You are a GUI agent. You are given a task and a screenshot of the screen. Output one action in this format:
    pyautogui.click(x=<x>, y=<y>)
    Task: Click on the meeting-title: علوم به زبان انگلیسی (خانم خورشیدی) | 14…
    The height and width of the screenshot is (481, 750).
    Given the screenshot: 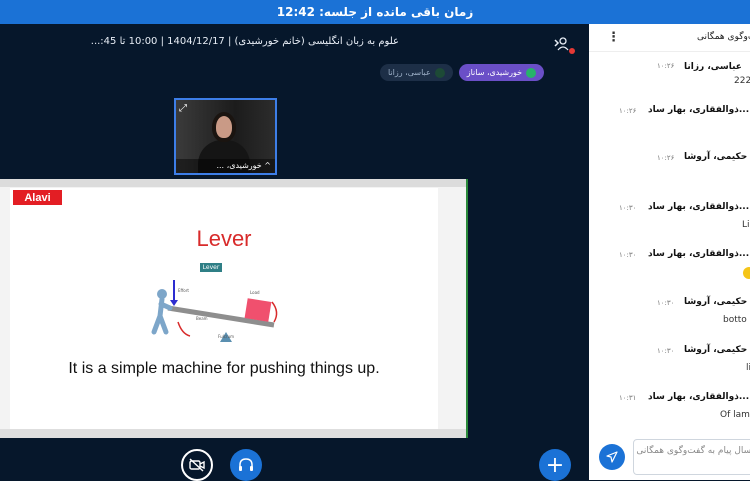 What is the action you would take?
    pyautogui.click(x=244, y=41)
    